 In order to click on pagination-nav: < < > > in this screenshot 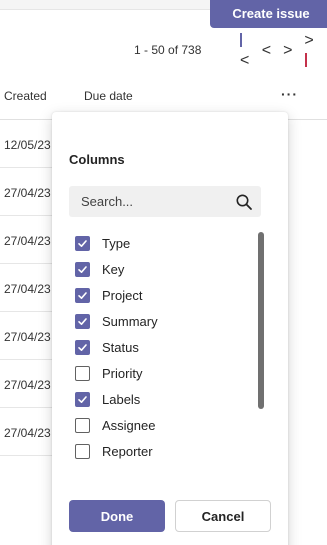, I will do `click(283, 50)`.